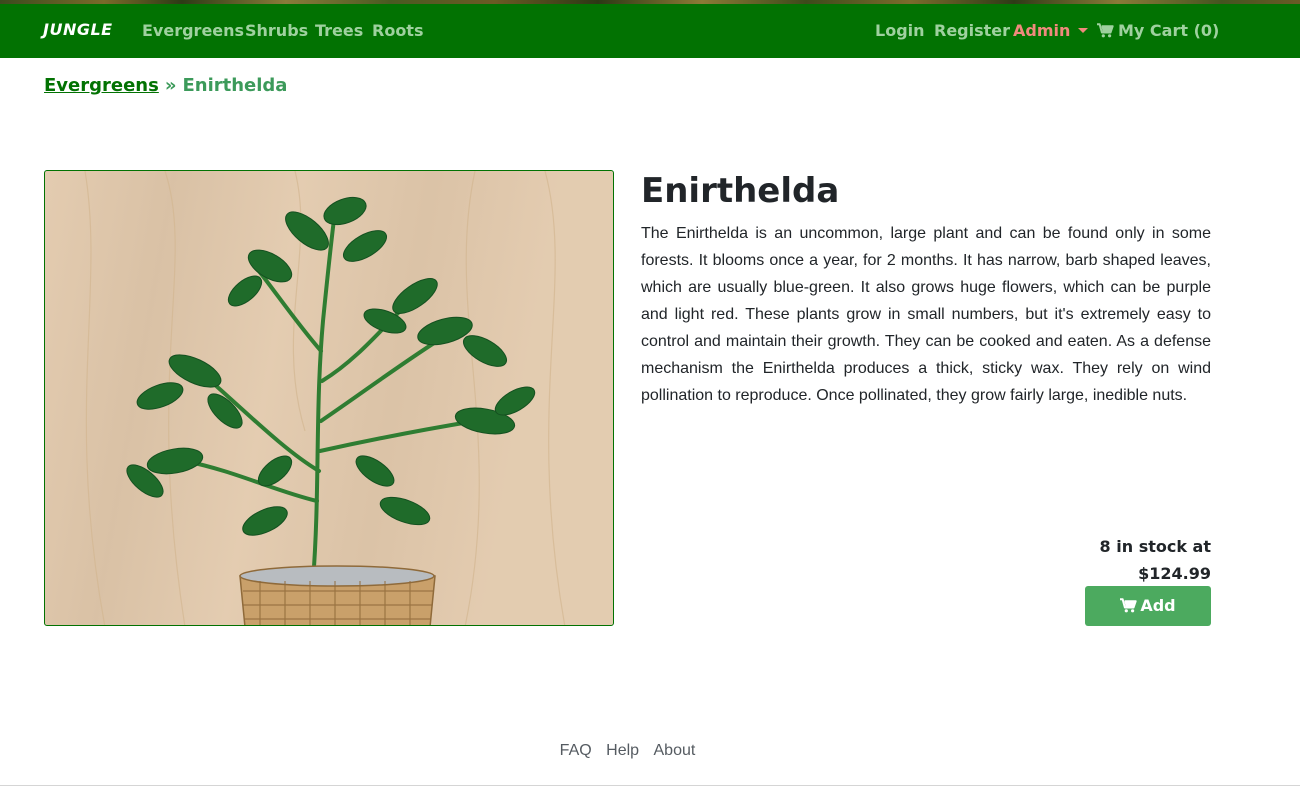  I want to click on nav-link-trees: Trees, so click(339, 31).